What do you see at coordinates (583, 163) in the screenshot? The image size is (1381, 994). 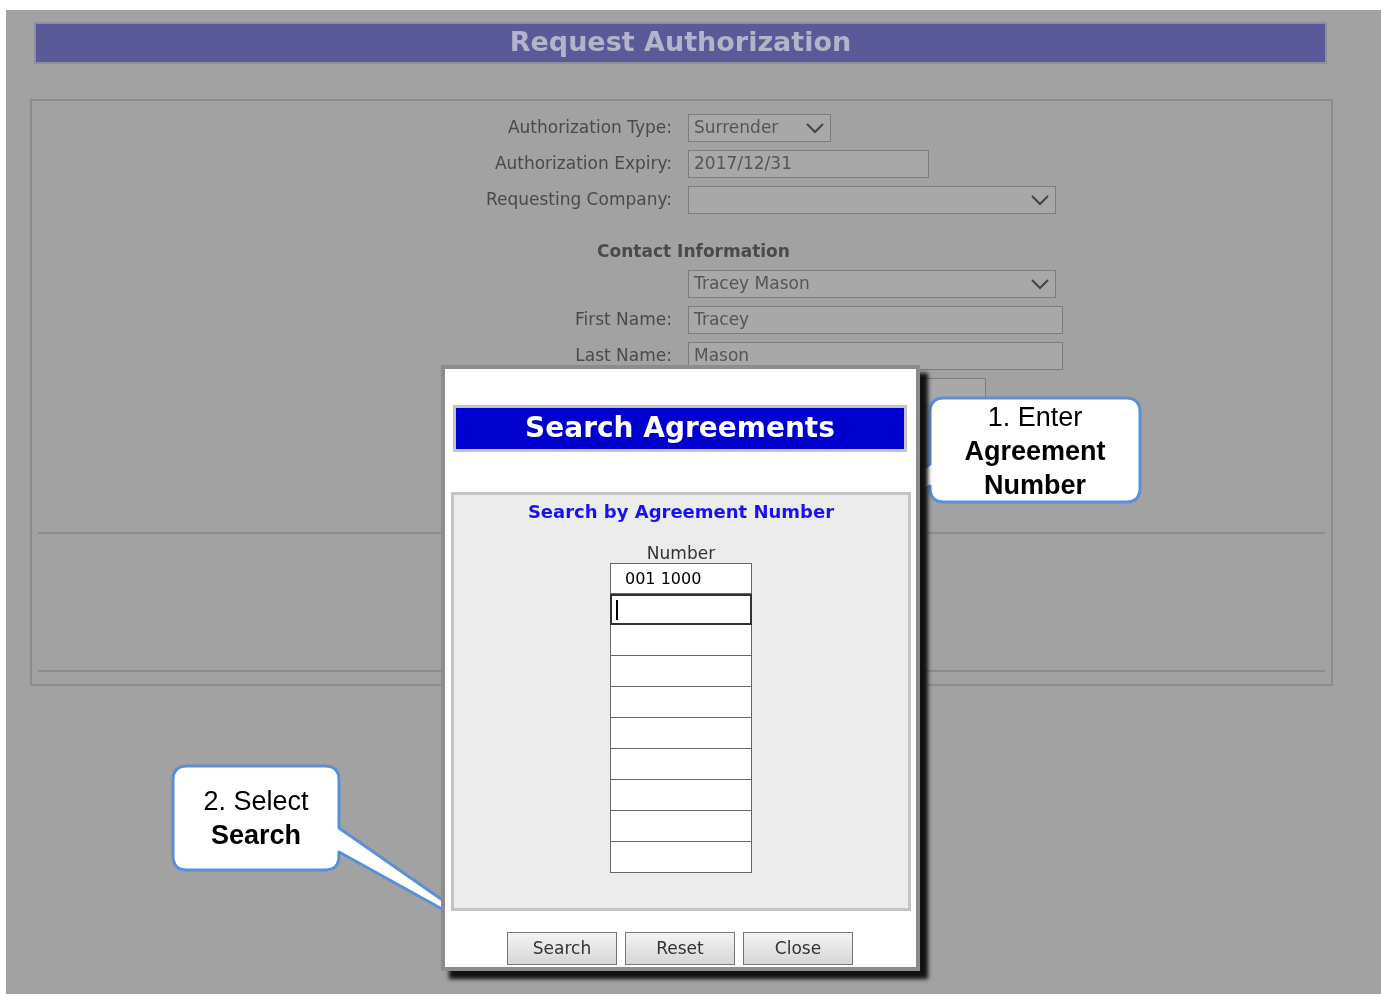 I see `field-label: Authorization Expiry:` at bounding box center [583, 163].